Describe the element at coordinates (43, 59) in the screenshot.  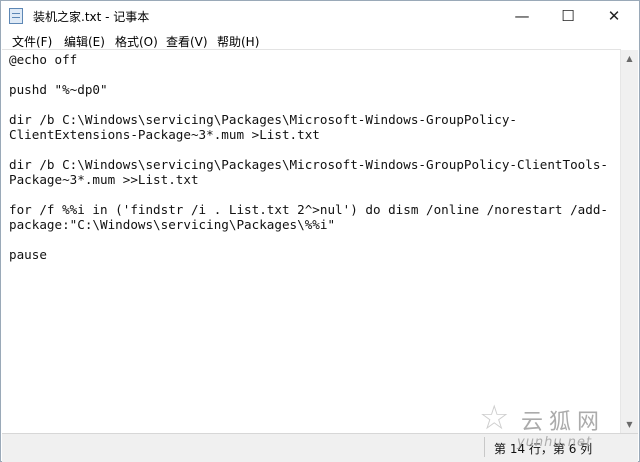
I see `editor-line: @echo off` at that location.